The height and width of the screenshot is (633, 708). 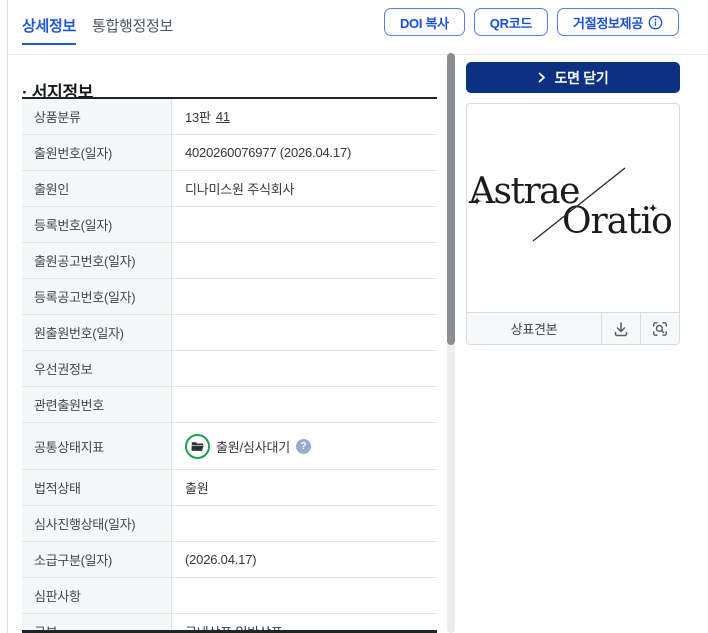 I want to click on close-drawing-button: 도면 닫기, so click(x=573, y=77).